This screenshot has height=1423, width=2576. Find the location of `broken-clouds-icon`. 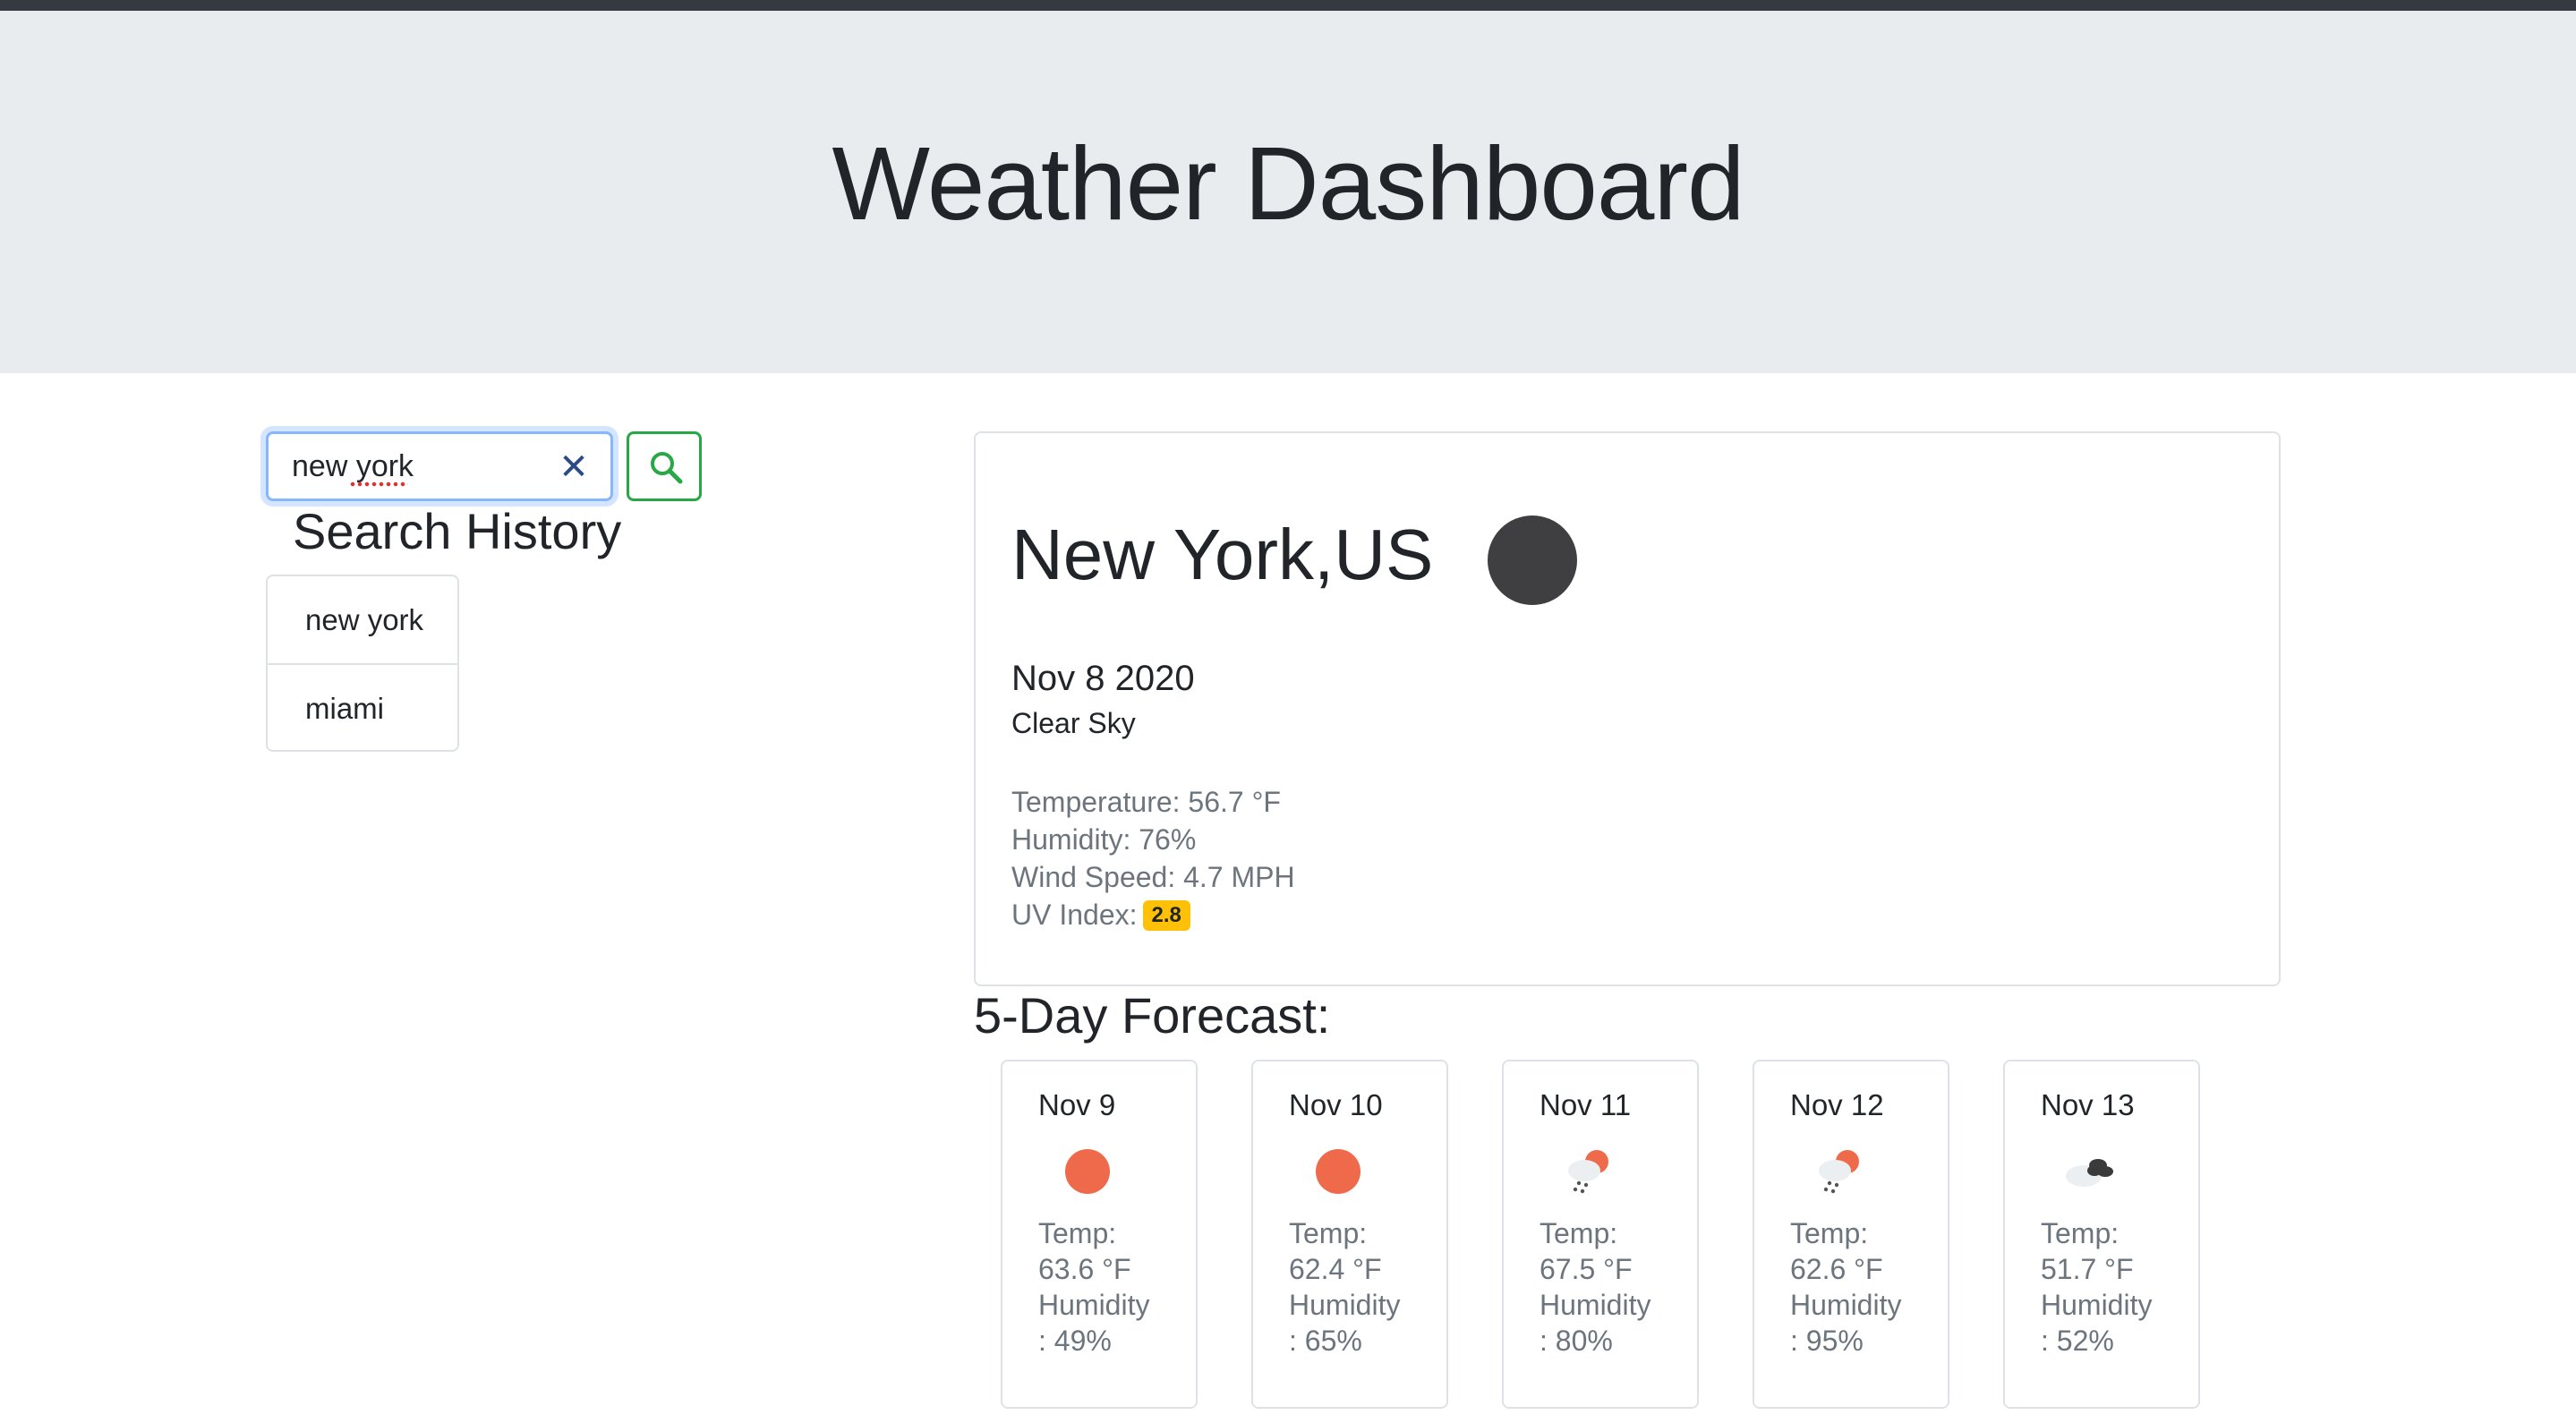

broken-clouds-icon is located at coordinates (2089, 1173).